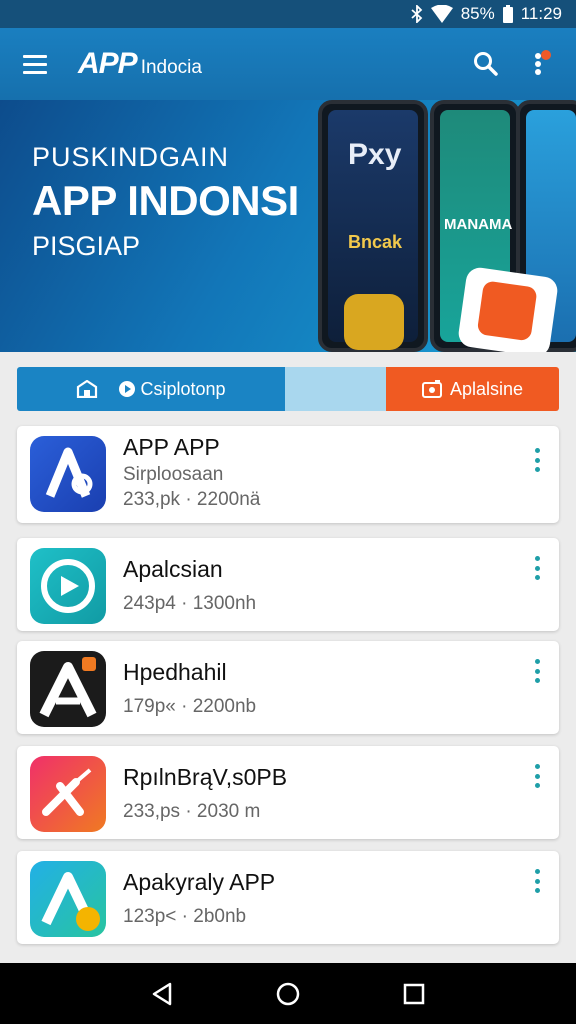 Image resolution: width=576 pixels, height=1024 pixels. What do you see at coordinates (431, 389) in the screenshot?
I see `app-grid-icon` at bounding box center [431, 389].